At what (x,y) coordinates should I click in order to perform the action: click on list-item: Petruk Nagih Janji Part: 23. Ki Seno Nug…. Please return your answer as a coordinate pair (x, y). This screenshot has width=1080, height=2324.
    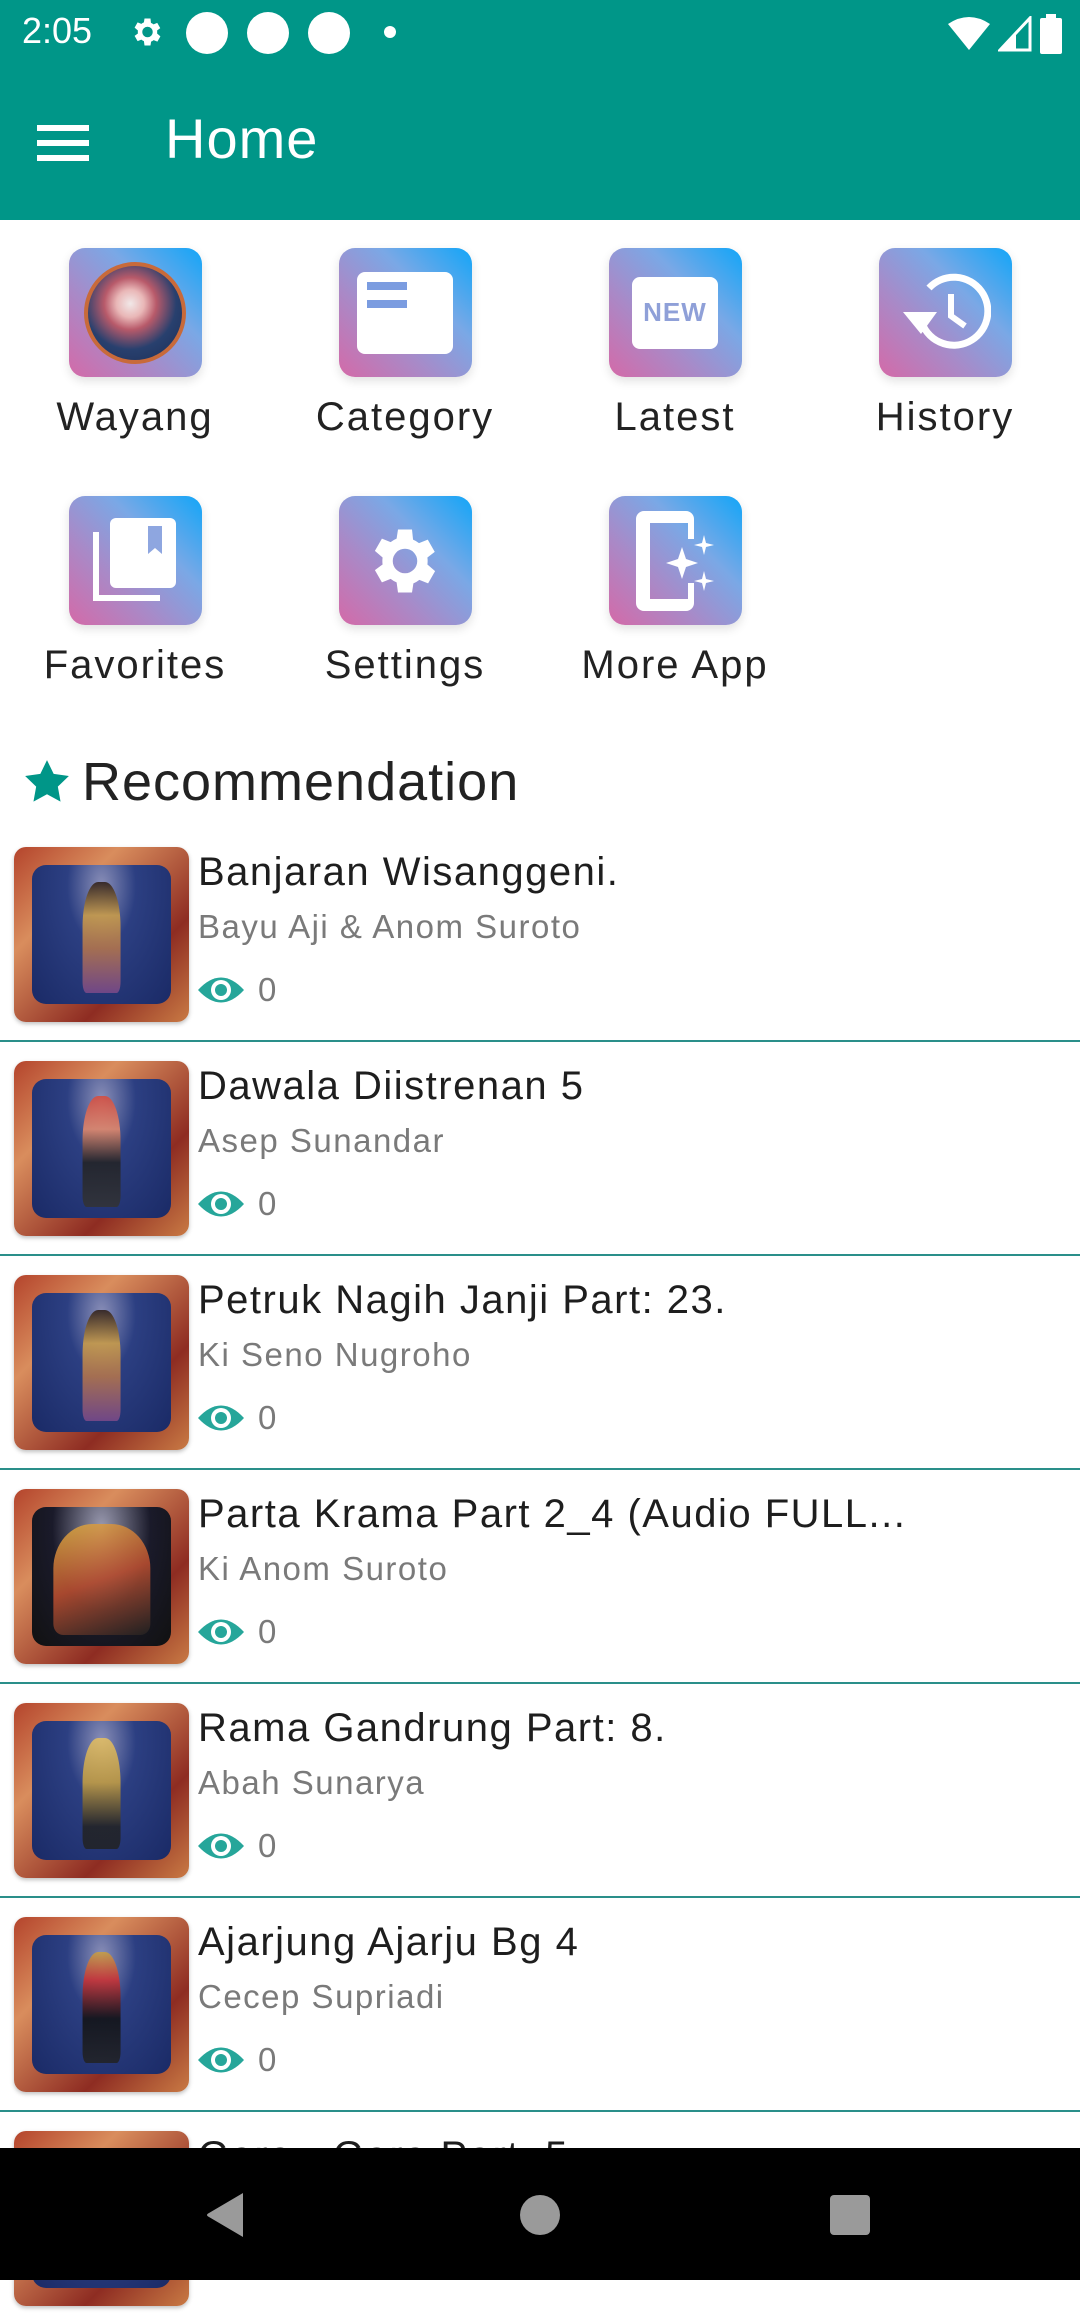
    Looking at the image, I should click on (540, 1363).